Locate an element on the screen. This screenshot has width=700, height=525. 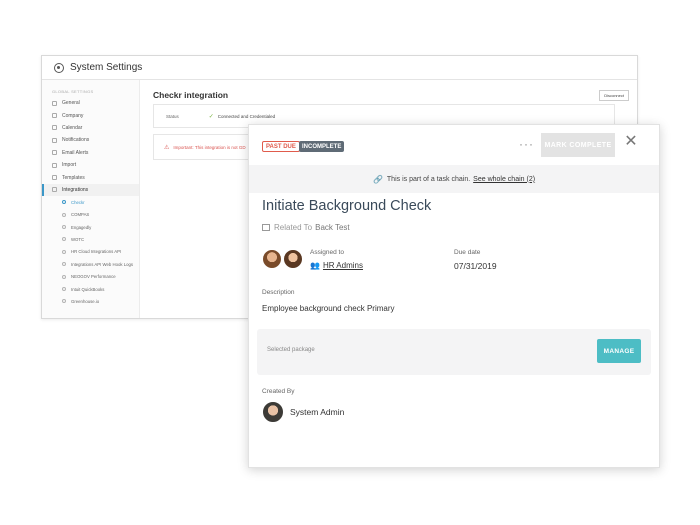
task-title: Initiate Background Check is located at coordinates (347, 206).